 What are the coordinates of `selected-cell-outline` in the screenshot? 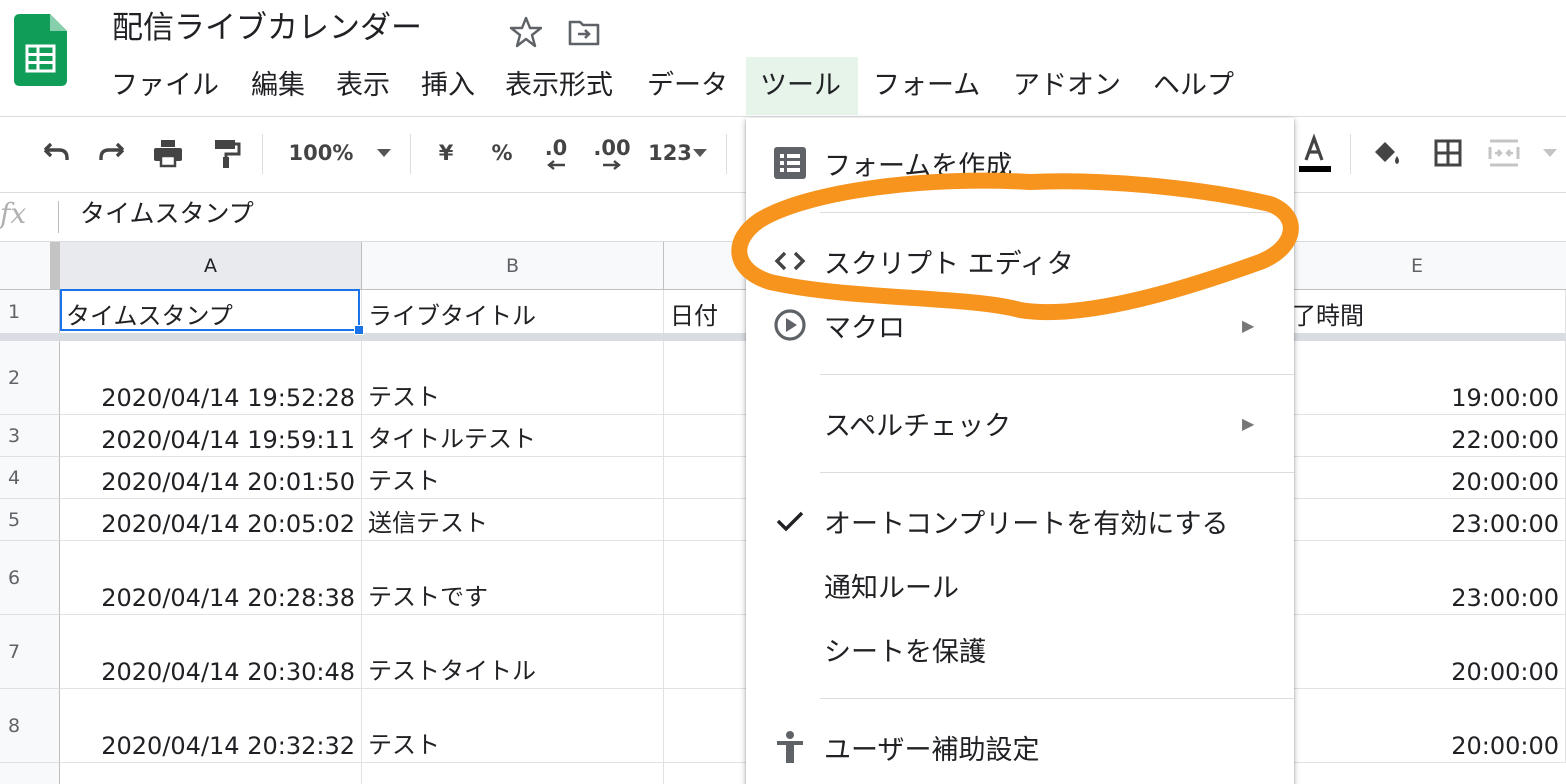 It's located at (210, 310).